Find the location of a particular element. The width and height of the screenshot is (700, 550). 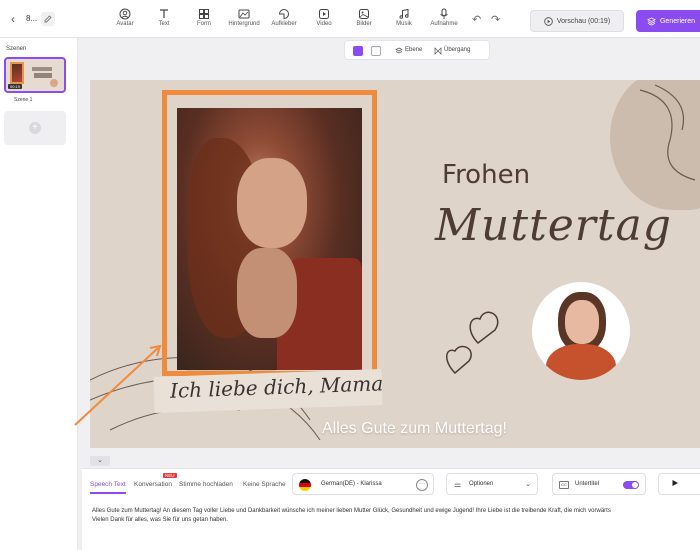

decor-swirl-top-right is located at coordinates (667, 132).